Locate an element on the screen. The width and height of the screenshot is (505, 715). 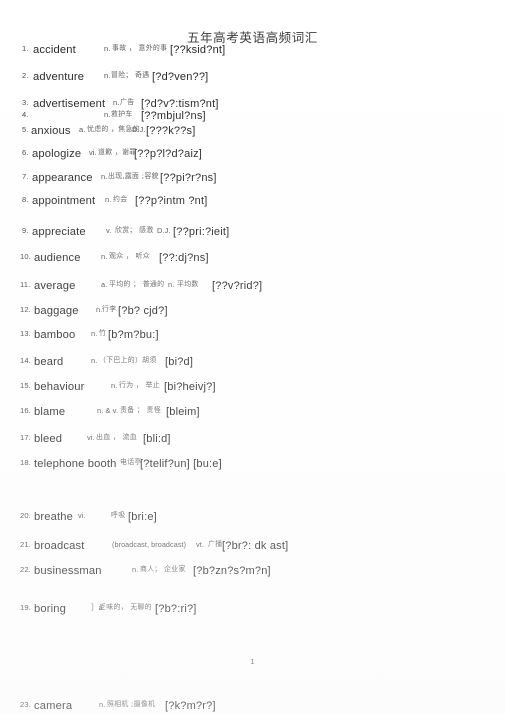
entry-number: 16. is located at coordinates (25, 410).